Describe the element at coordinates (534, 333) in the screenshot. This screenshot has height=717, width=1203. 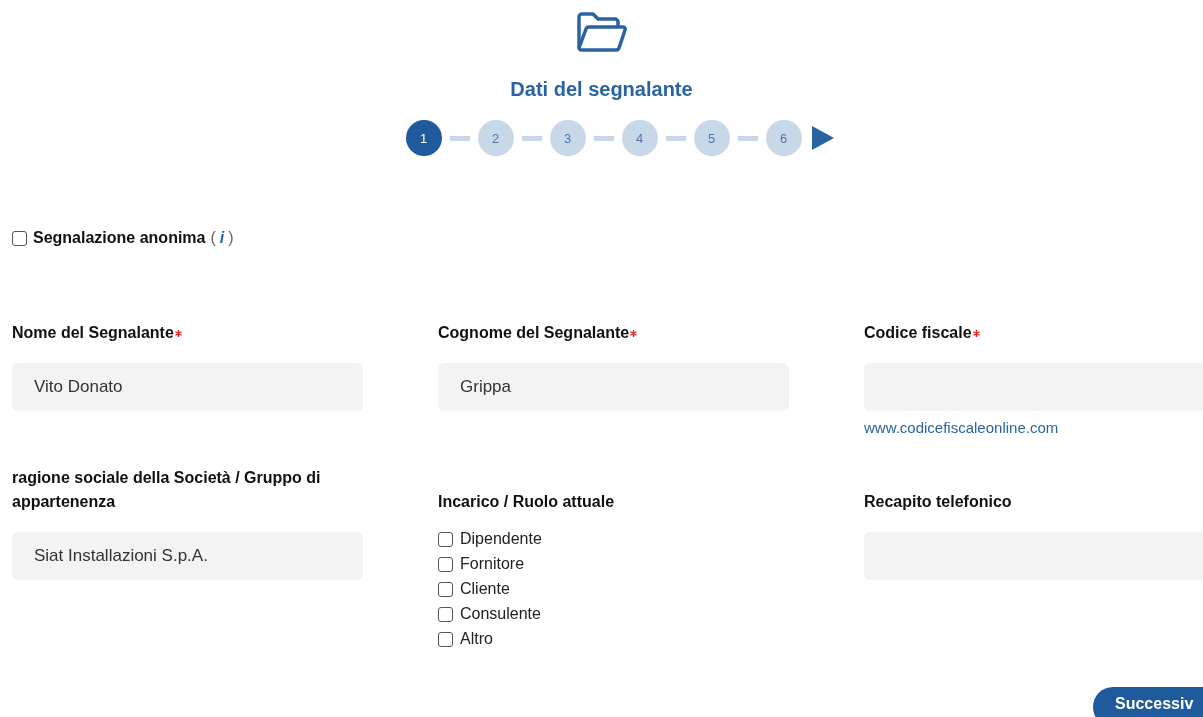
I see `field-label: Cognome del Segnalante` at that location.